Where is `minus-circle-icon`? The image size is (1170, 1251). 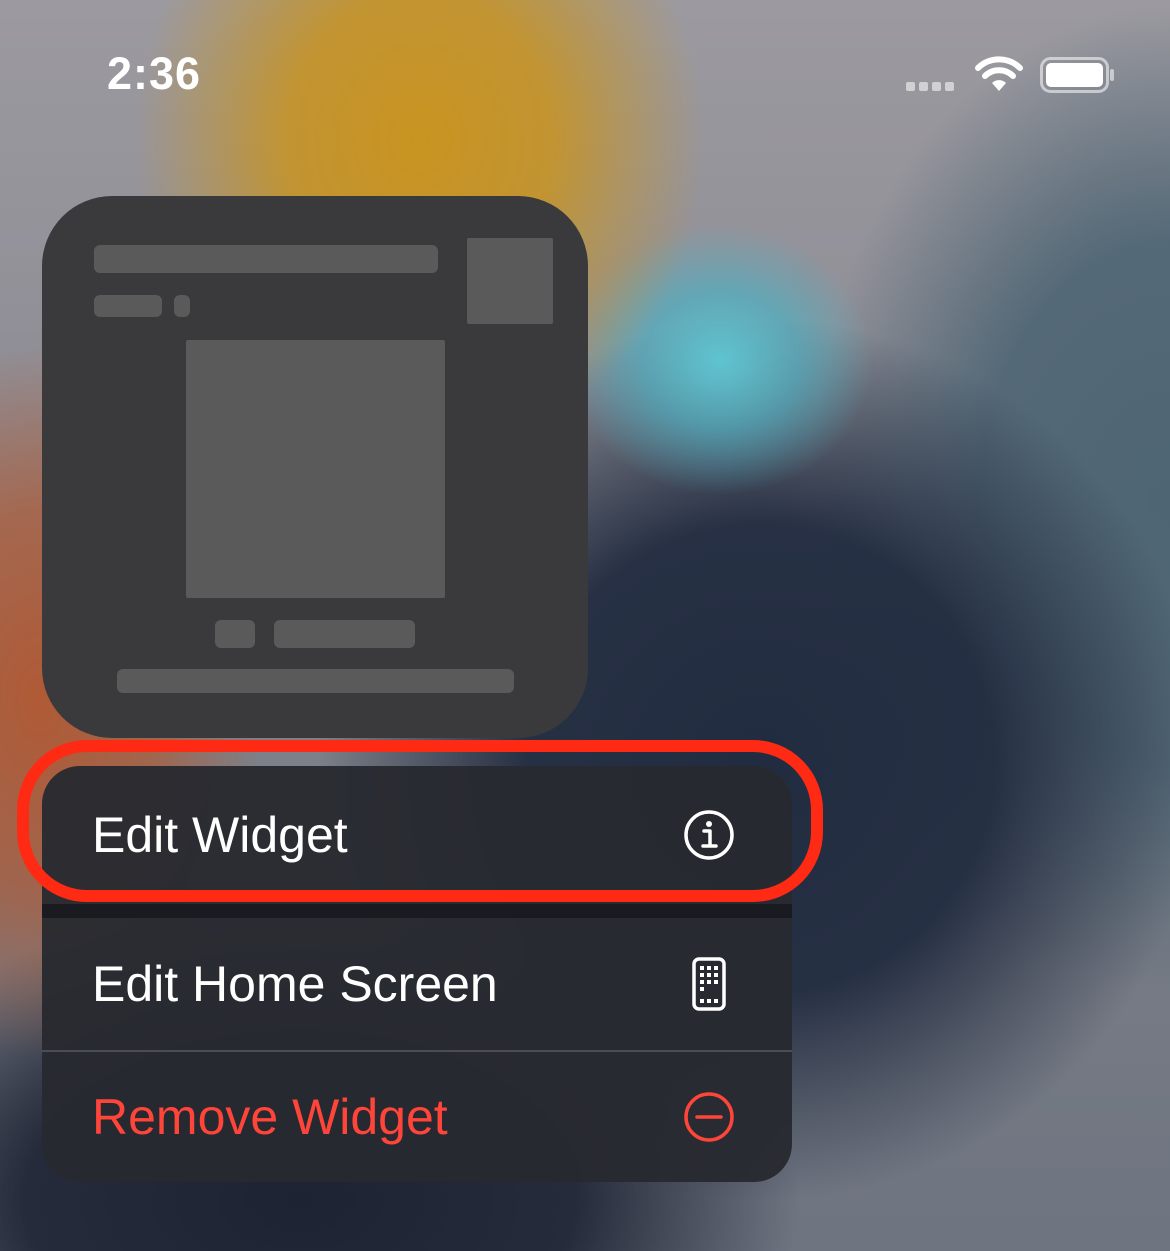 minus-circle-icon is located at coordinates (709, 1117).